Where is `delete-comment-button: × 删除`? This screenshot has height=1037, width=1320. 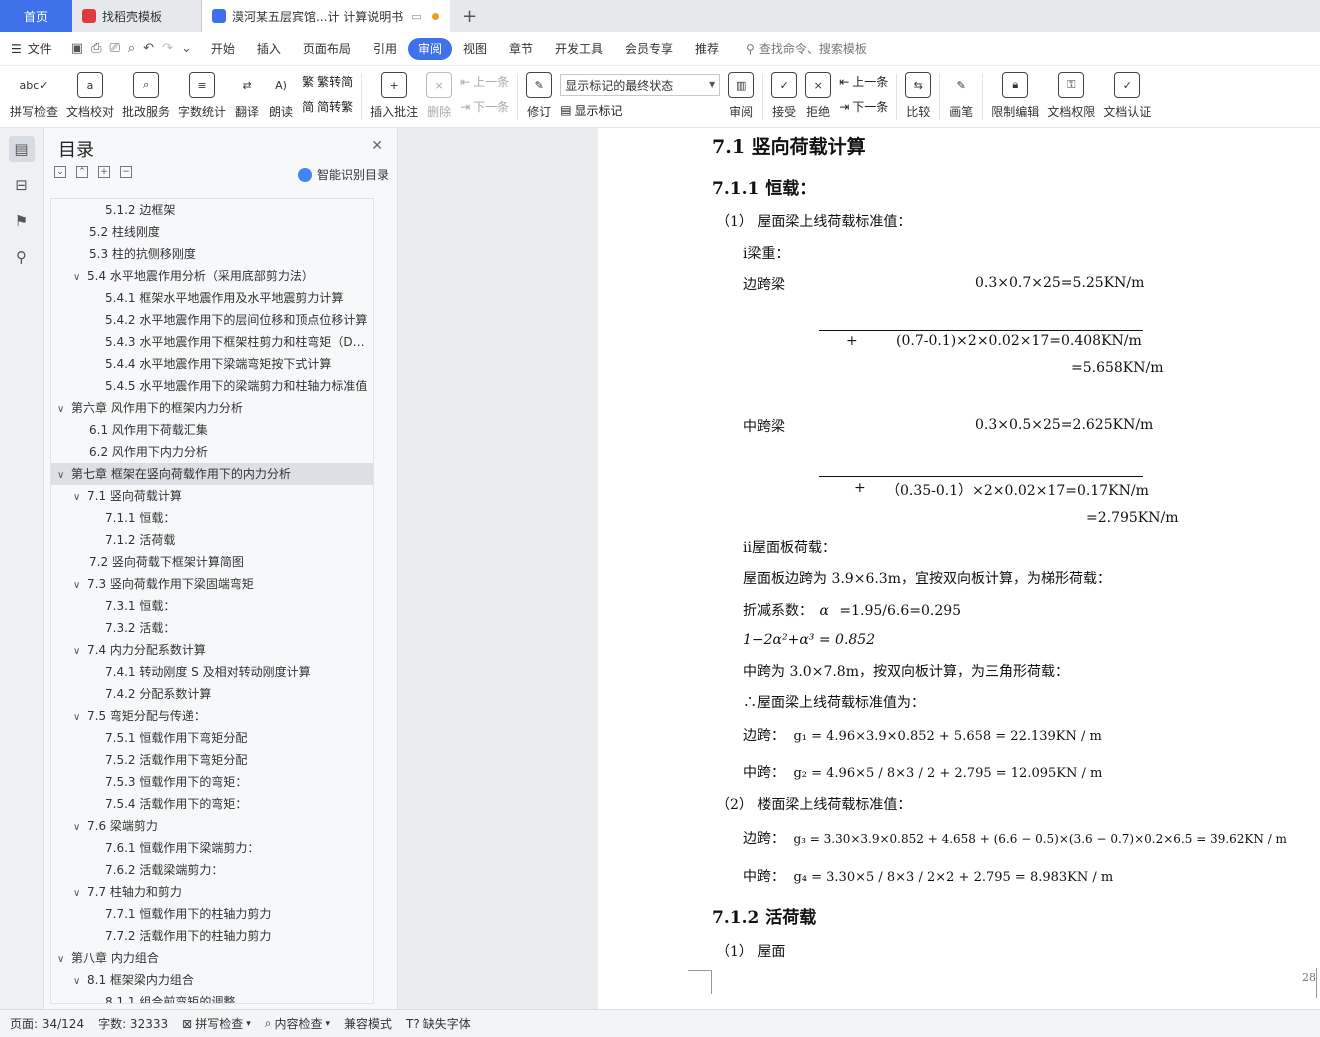
delete-comment-button: × 删除 is located at coordinates (439, 97).